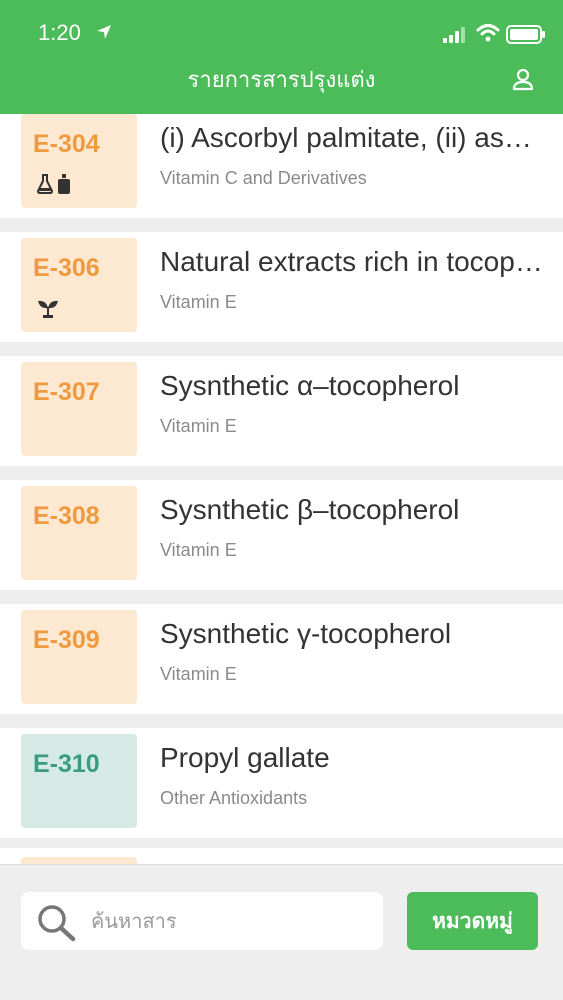 The width and height of the screenshot is (563, 1000). I want to click on search-box, so click(202, 921).